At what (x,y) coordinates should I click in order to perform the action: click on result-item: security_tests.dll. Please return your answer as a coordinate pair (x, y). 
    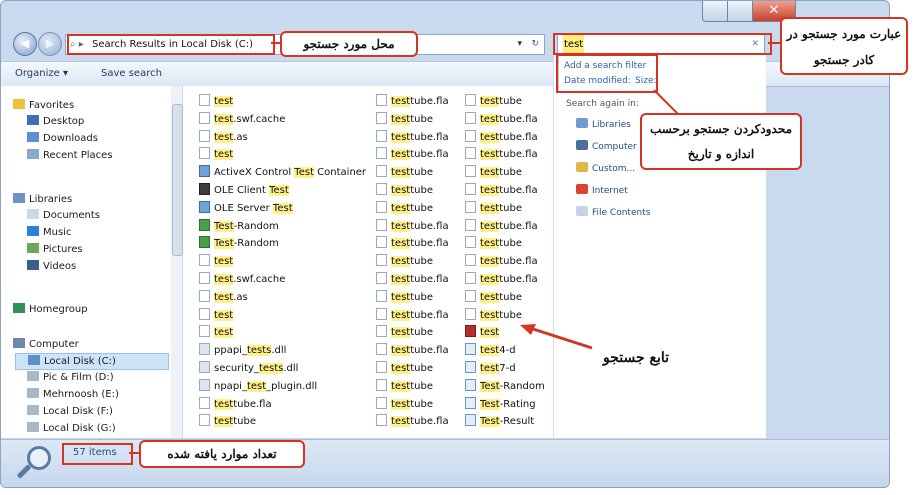
    Looking at the image, I should click on (248, 368).